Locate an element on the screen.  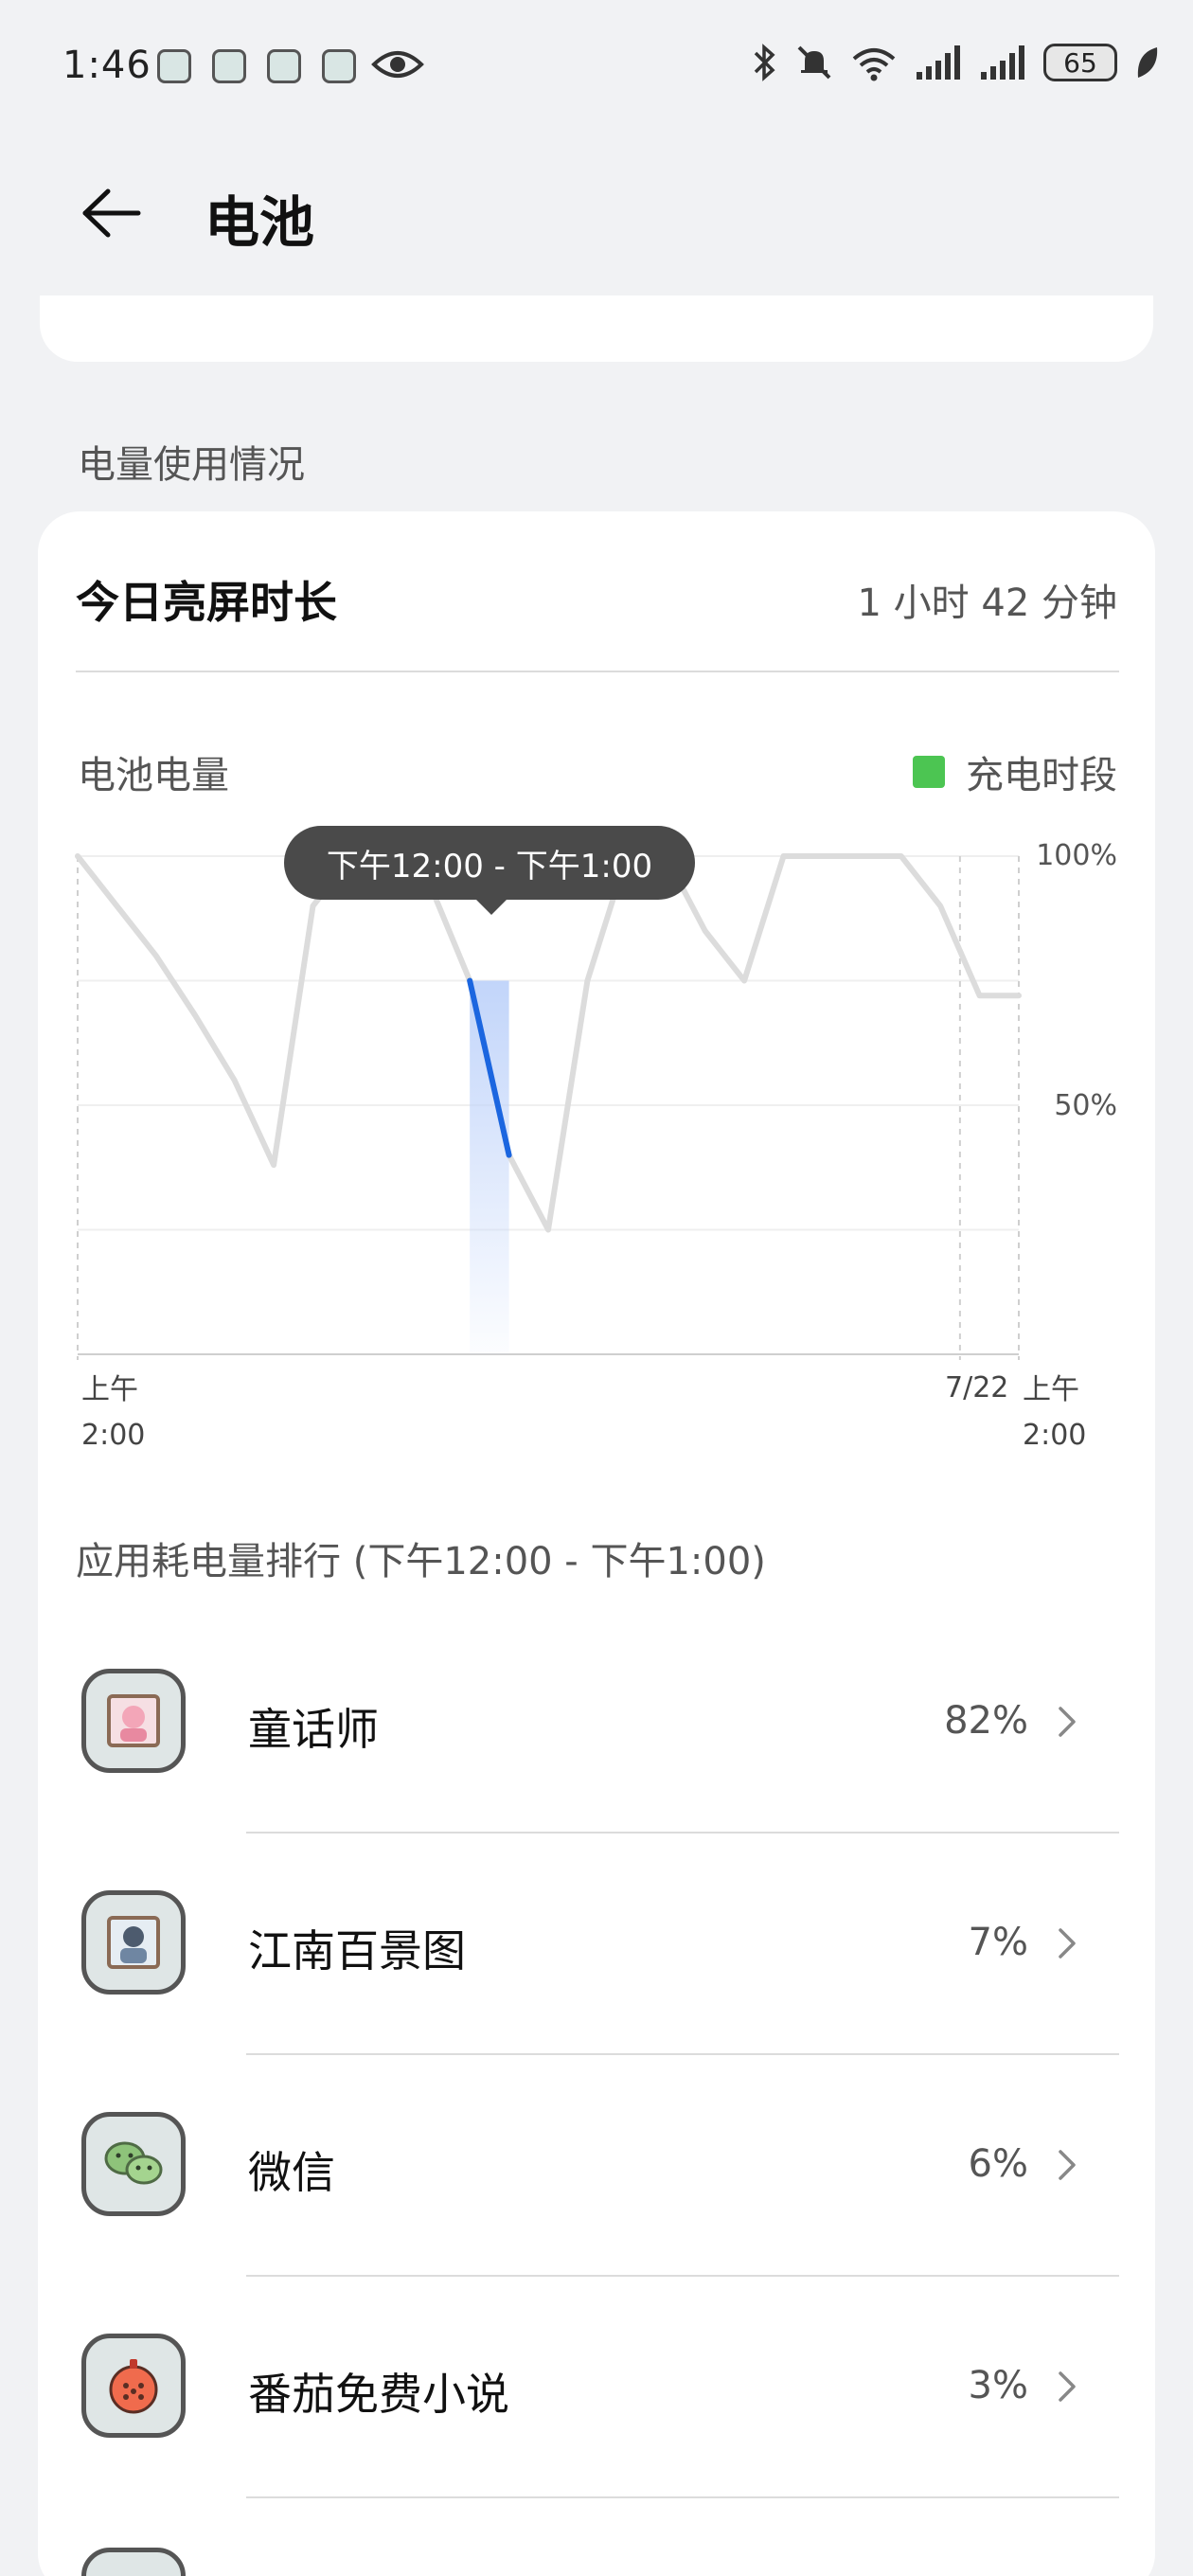
app-row: 番茄免费小说 3% is located at coordinates (596, 2385).